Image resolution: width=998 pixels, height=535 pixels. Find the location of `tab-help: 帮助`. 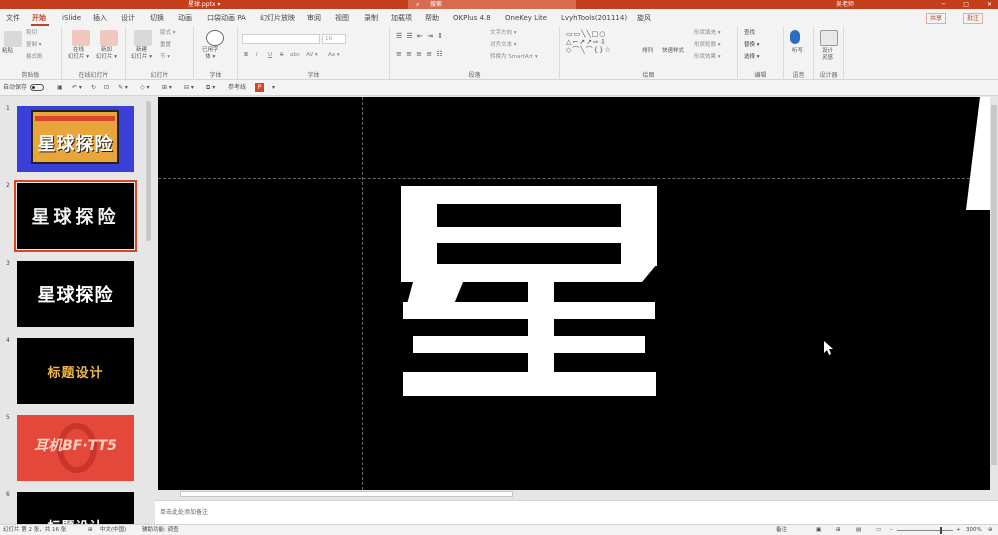

tab-help: 帮助 is located at coordinates (432, 18).